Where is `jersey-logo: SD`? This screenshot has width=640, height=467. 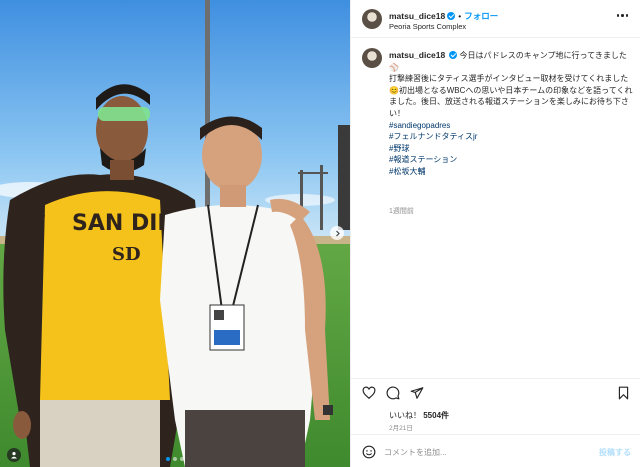 jersey-logo: SD is located at coordinates (126, 254).